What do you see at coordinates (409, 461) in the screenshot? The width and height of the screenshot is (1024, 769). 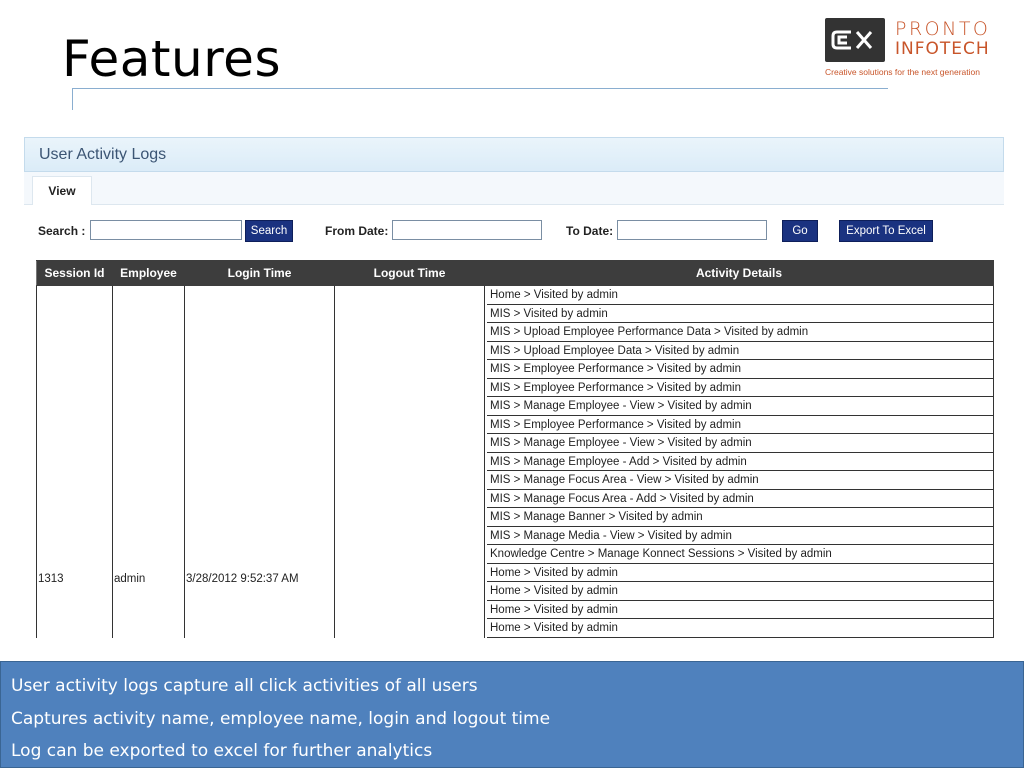 I see `logout-time-cell` at bounding box center [409, 461].